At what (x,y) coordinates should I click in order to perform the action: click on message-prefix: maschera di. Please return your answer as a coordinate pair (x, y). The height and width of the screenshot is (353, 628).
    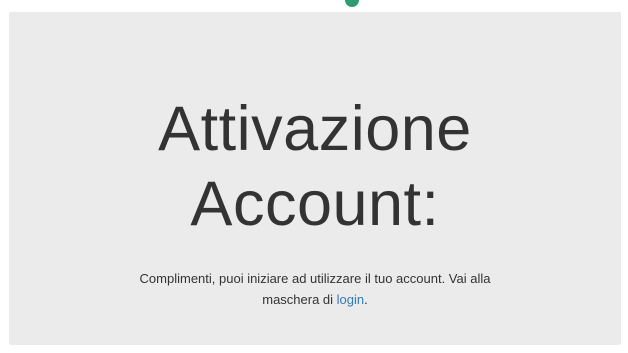
    Looking at the image, I should click on (299, 299).